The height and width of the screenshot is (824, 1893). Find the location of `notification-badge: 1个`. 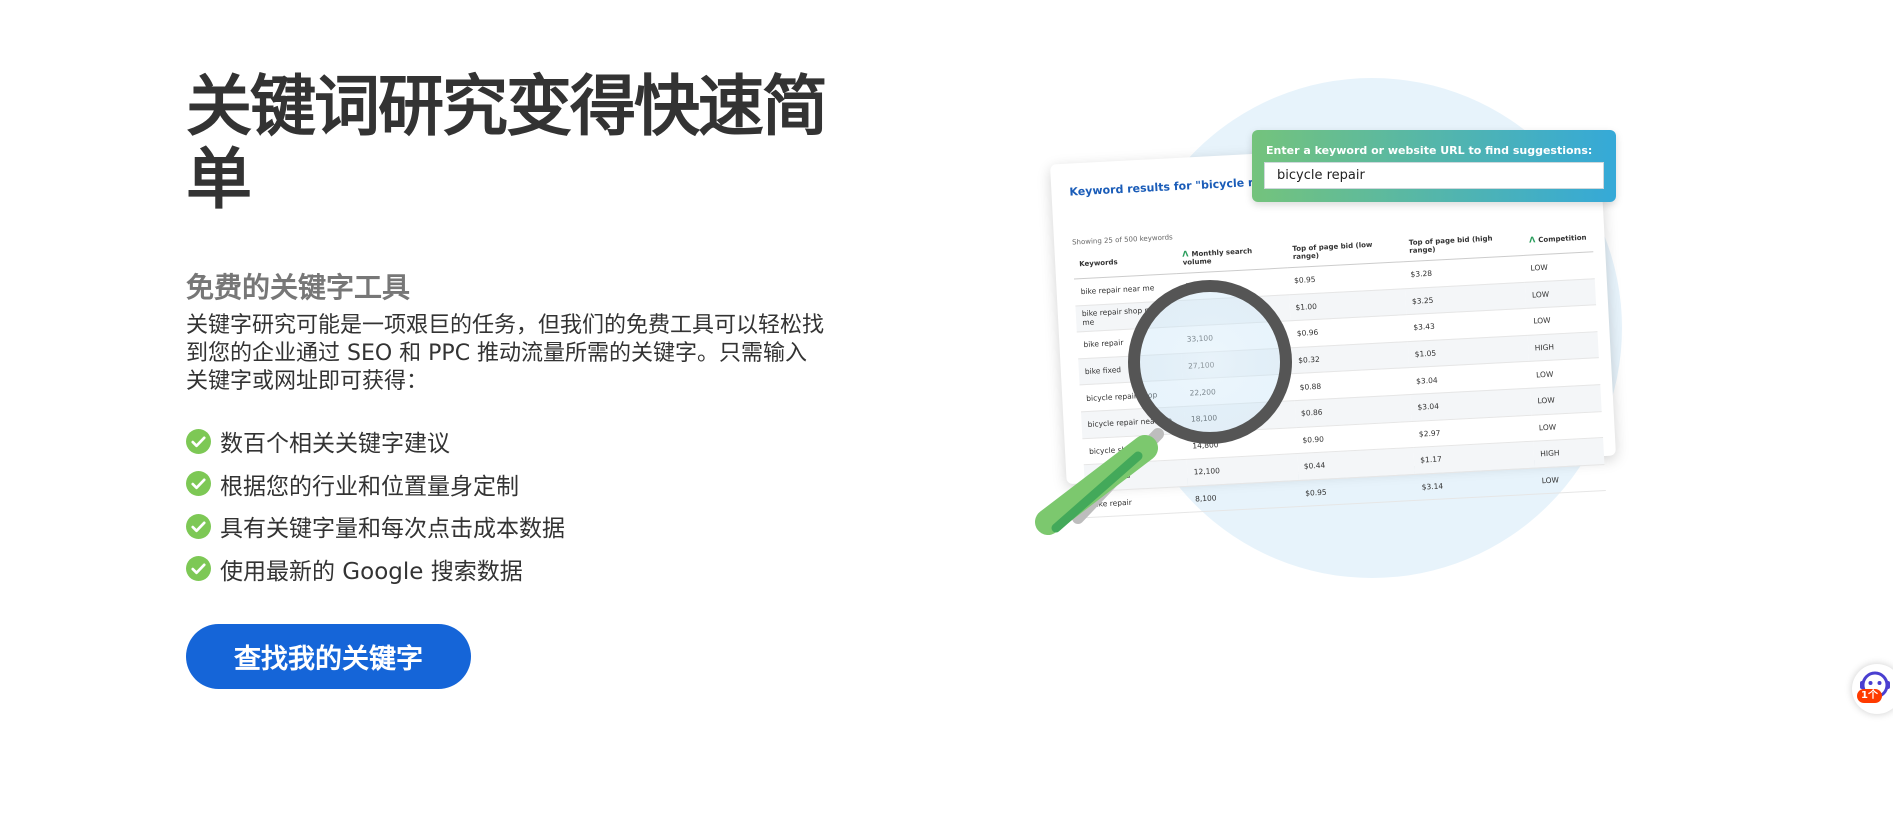

notification-badge: 1个 is located at coordinates (1869, 696).